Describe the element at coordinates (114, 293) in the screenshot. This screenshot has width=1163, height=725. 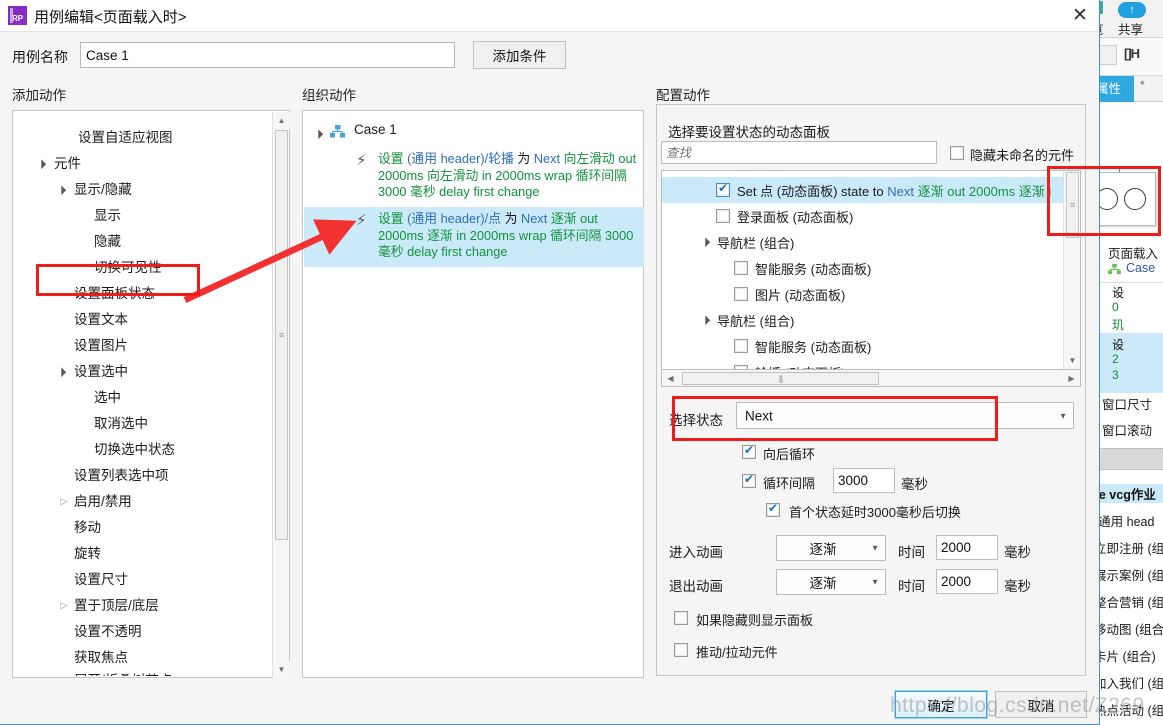
I see `tree-item-set-panel-state: 设置面板状态` at that location.